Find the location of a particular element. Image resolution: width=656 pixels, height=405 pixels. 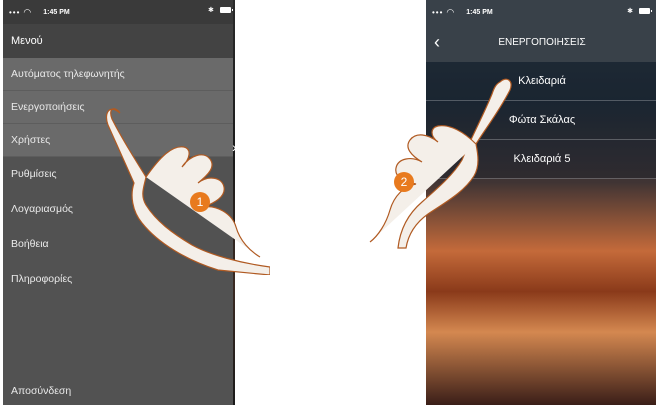

menu-item-users: Χρήστες is located at coordinates (118, 140).